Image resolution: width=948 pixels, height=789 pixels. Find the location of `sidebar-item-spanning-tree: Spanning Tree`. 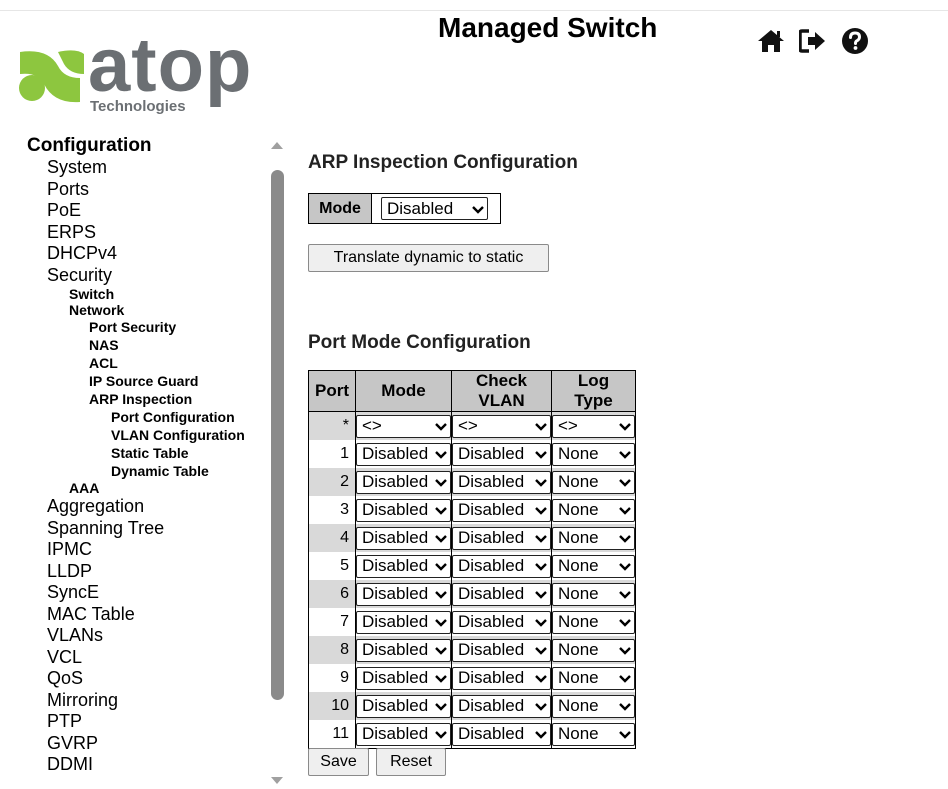

sidebar-item-spanning-tree: Spanning Tree is located at coordinates (146, 529).